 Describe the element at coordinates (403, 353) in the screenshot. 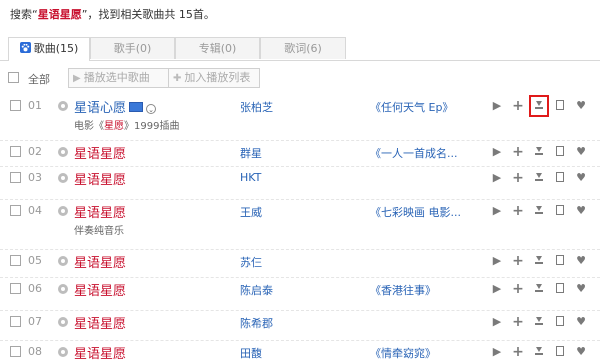

I see `song-album: 《情牵窈窕》` at that location.